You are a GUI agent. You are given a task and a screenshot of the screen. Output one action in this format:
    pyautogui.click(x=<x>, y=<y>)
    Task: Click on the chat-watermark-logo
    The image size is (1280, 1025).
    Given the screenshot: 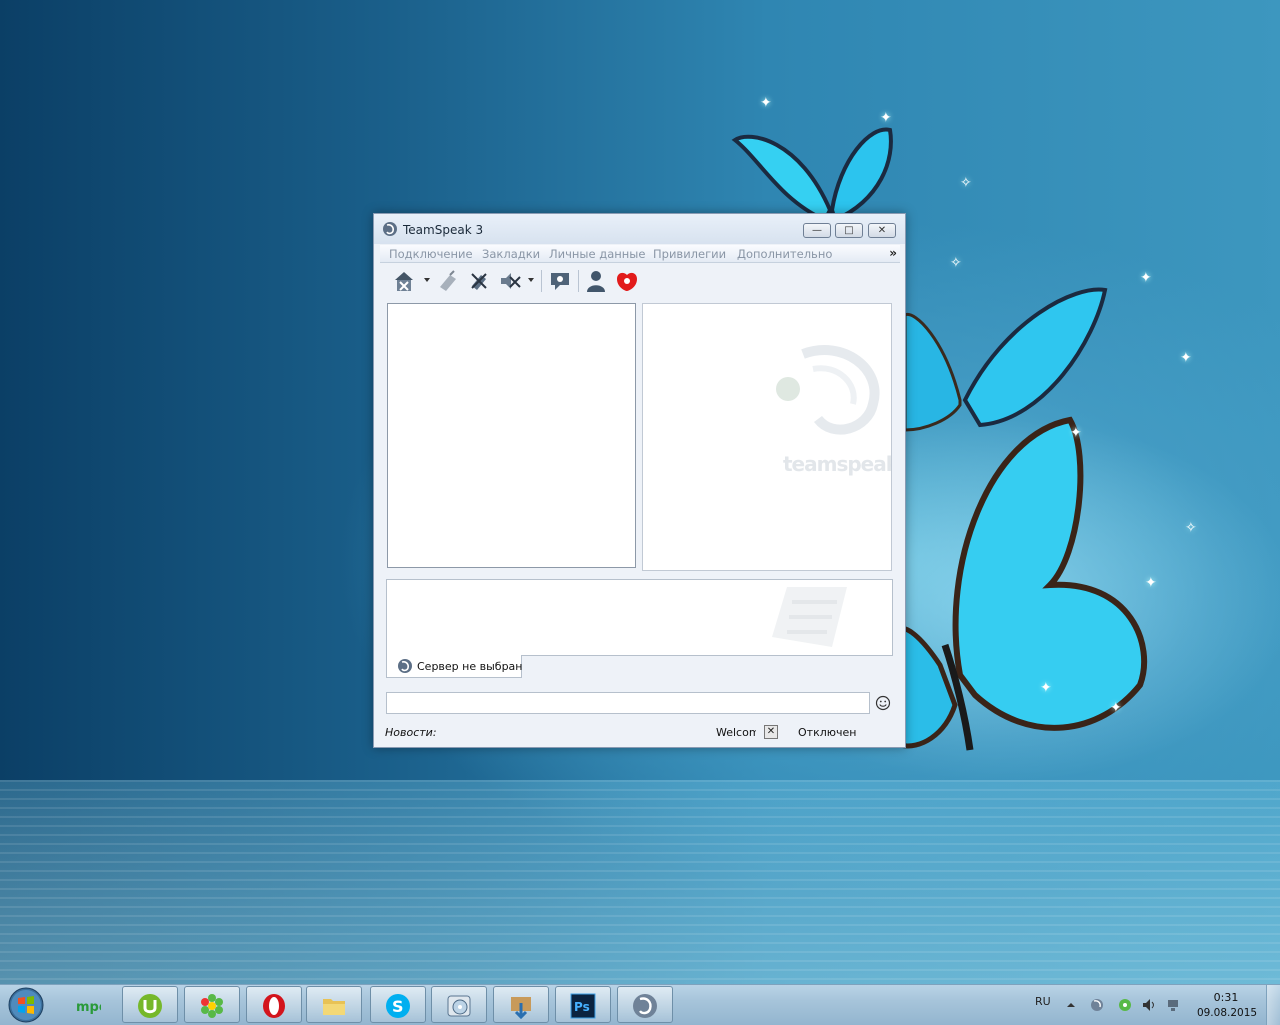 What is the action you would take?
    pyautogui.click(x=809, y=617)
    